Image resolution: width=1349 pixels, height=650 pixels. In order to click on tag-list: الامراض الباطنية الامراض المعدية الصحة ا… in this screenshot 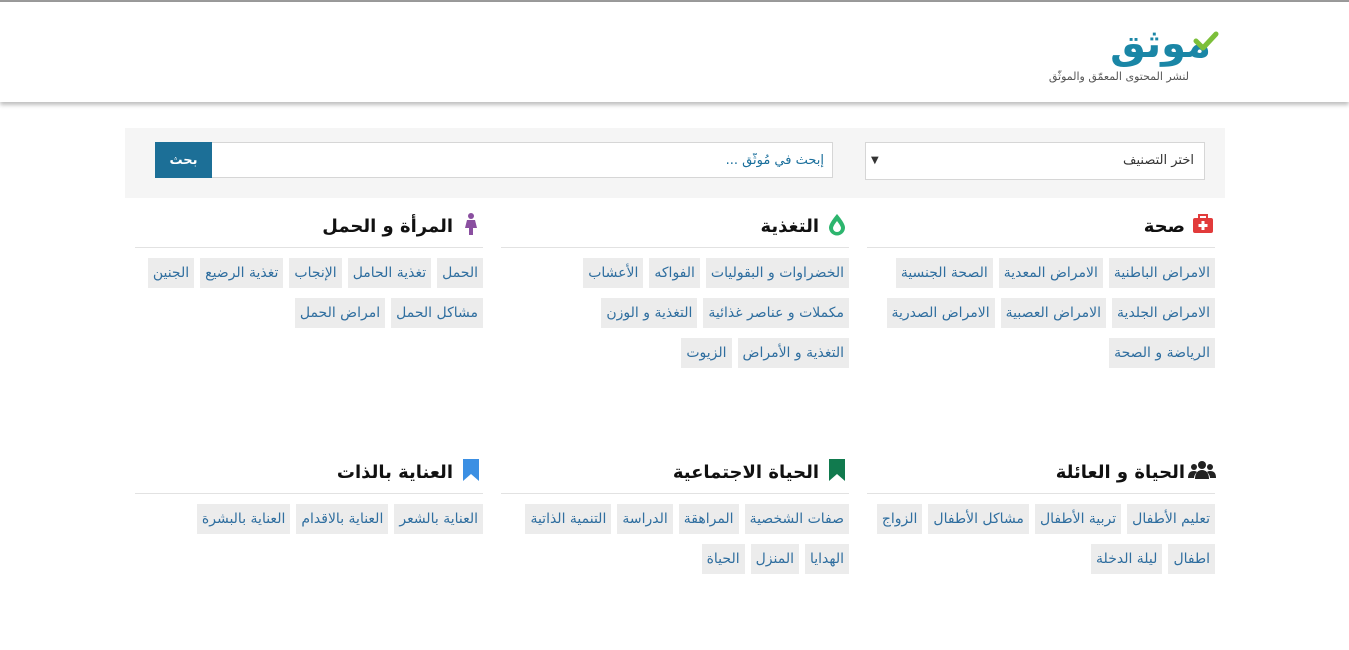, I will do `click(1041, 308)`.